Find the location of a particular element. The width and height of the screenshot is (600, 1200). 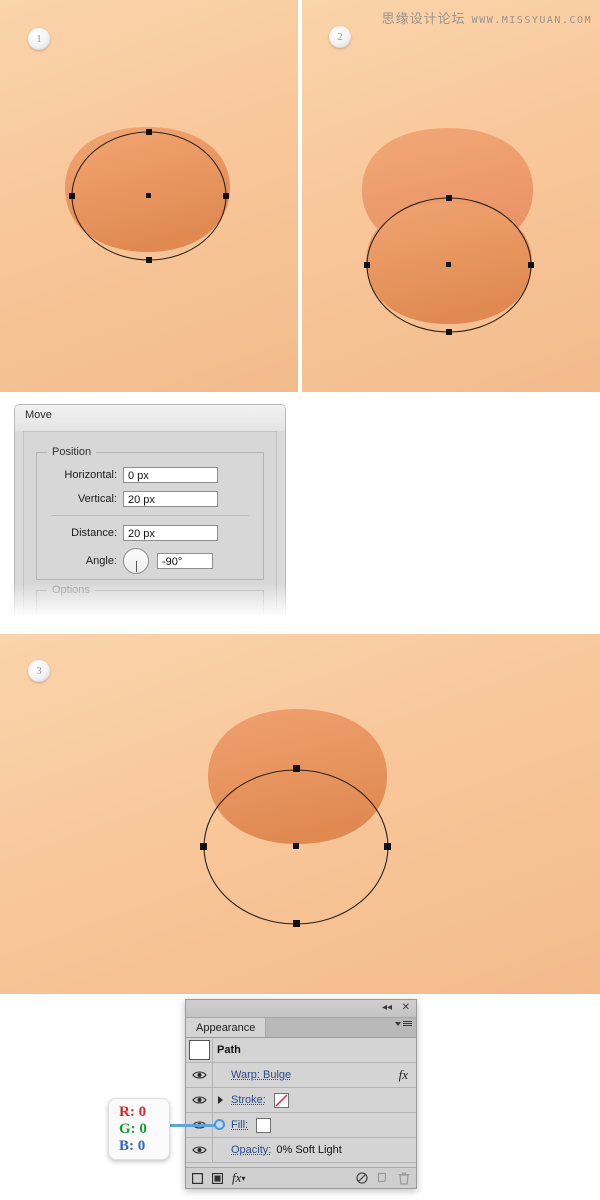

rgb-red-value: 0 is located at coordinates (142, 1111).